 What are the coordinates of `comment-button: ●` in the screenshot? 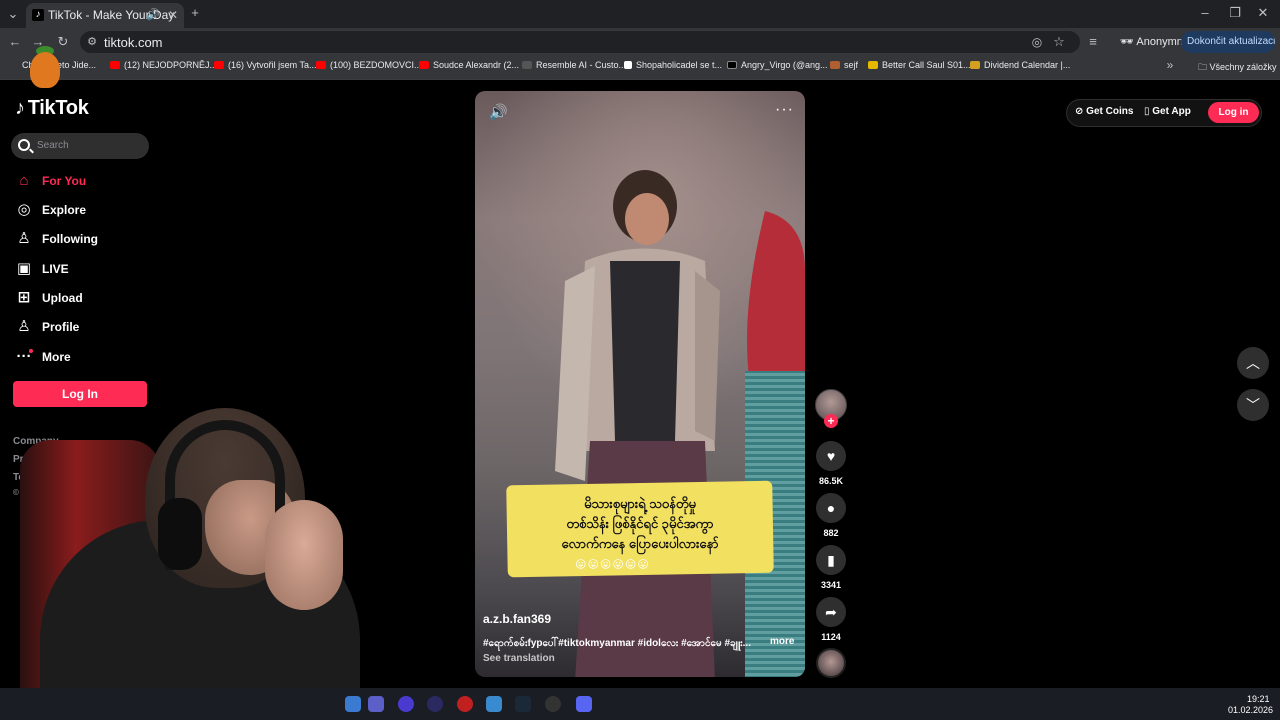 It's located at (831, 508).